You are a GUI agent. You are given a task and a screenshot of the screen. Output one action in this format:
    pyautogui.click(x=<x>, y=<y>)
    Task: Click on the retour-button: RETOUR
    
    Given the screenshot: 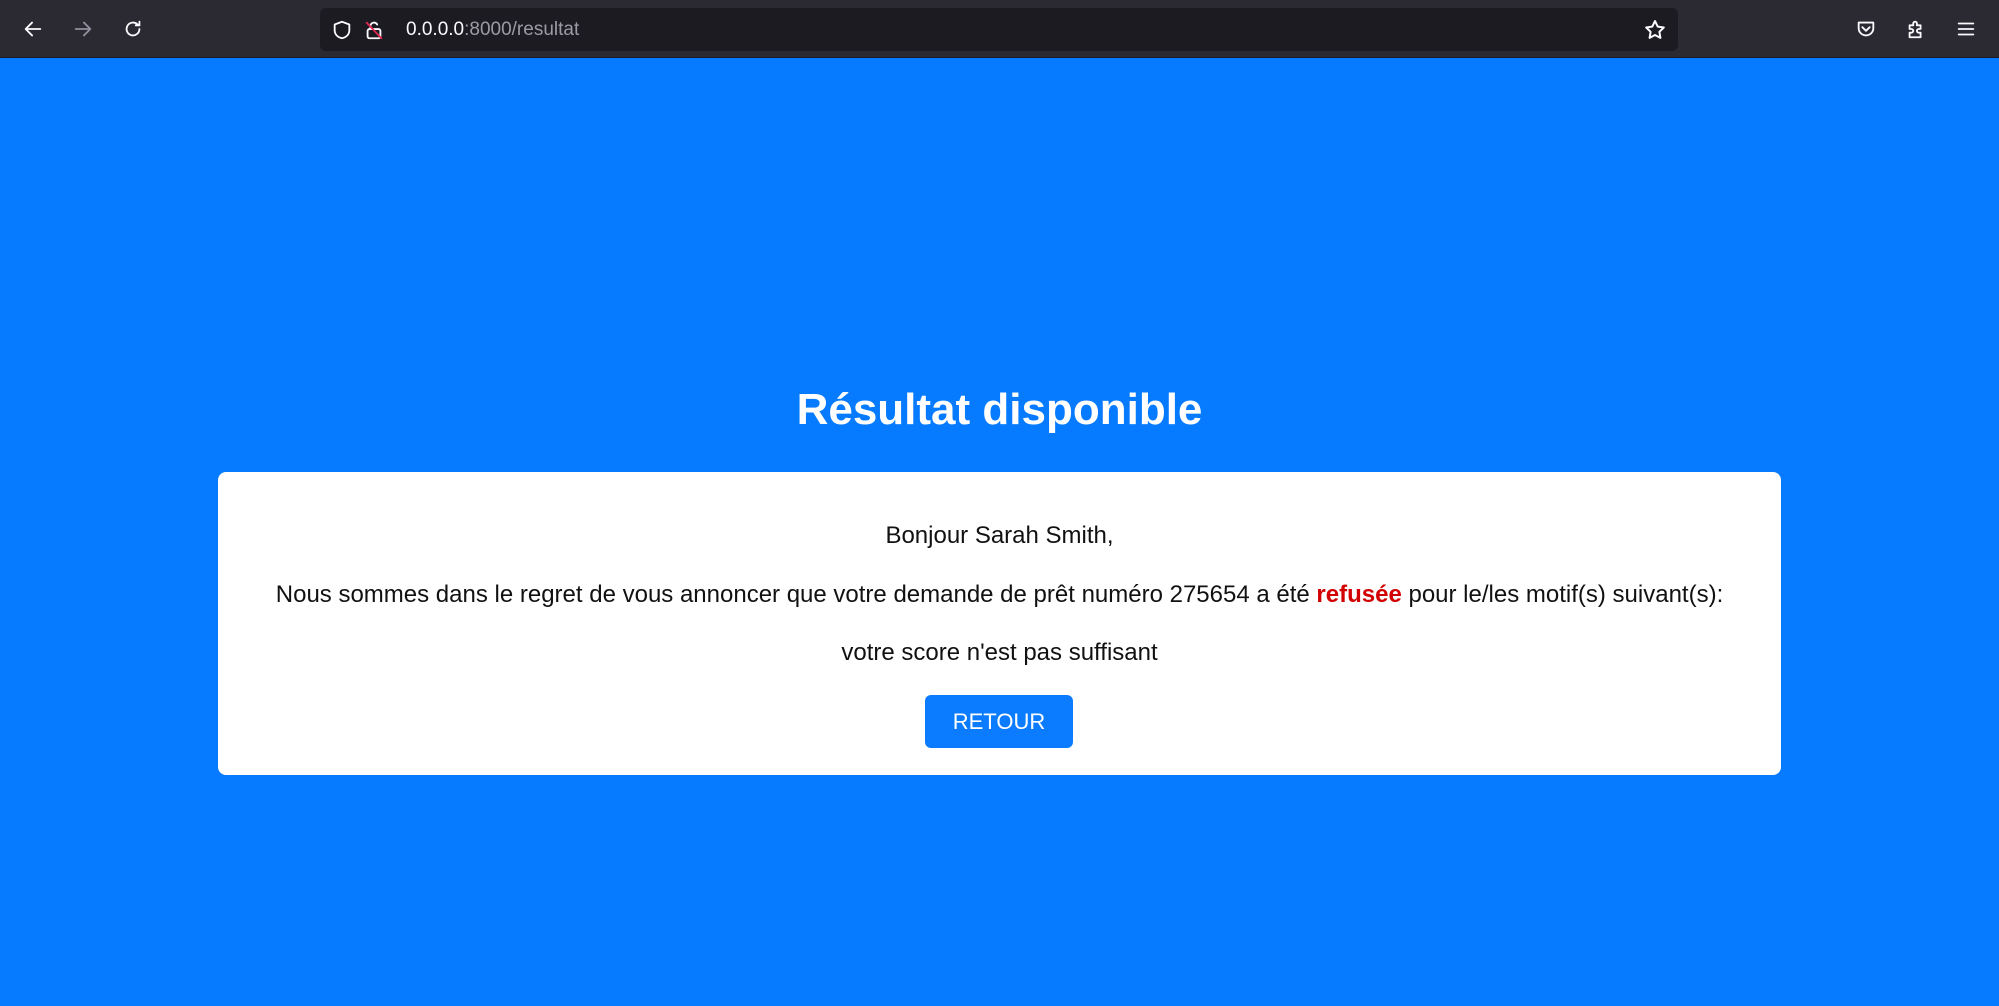 What is the action you would take?
    pyautogui.click(x=999, y=721)
    